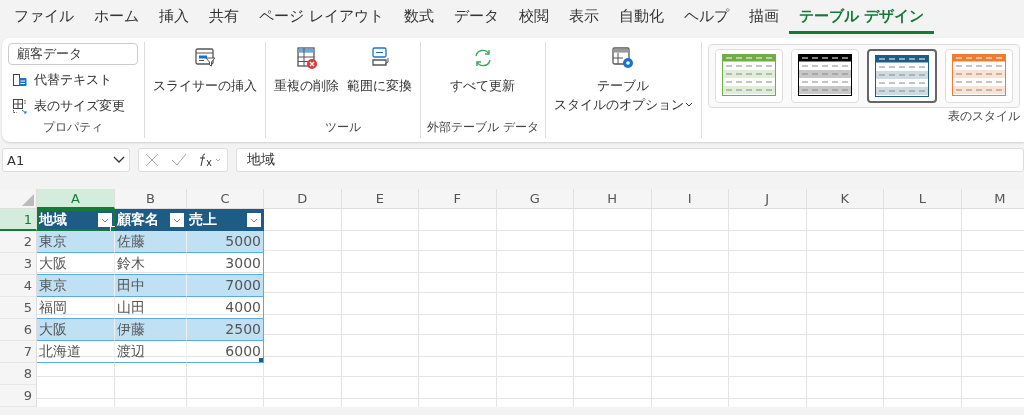  Describe the element at coordinates (306, 58) in the screenshot. I see `remove-duplicates-icon` at that location.